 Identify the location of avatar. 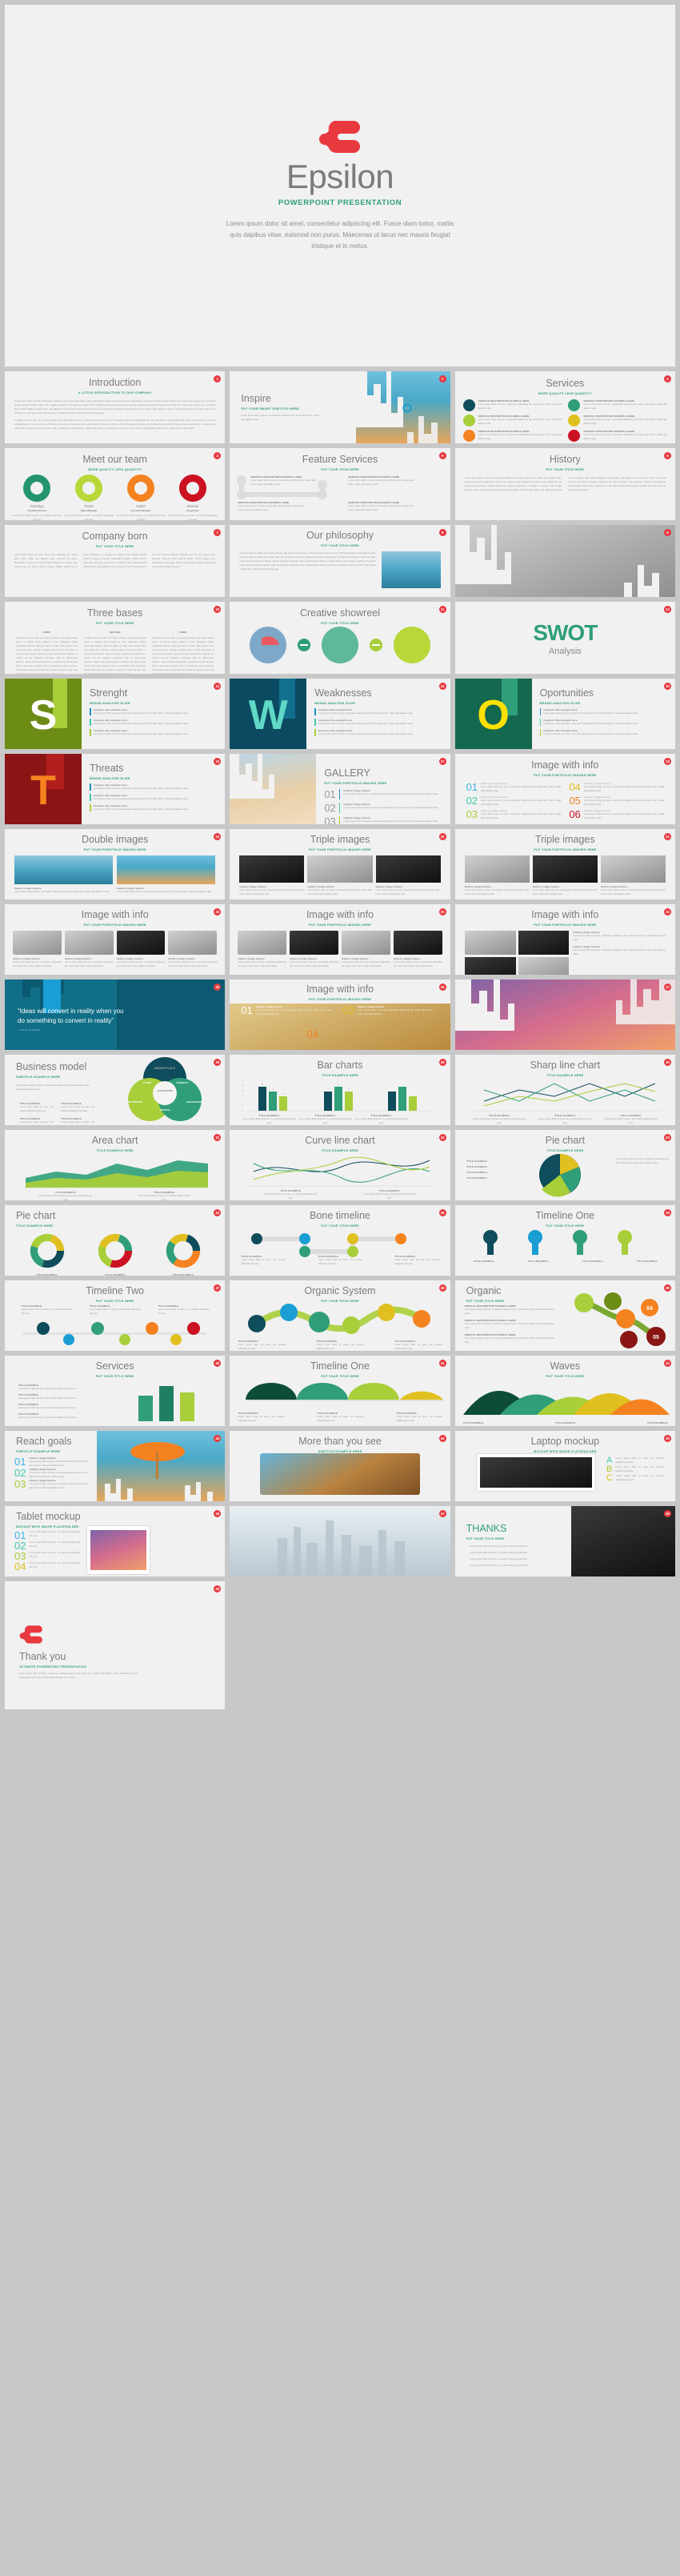
(37, 488).